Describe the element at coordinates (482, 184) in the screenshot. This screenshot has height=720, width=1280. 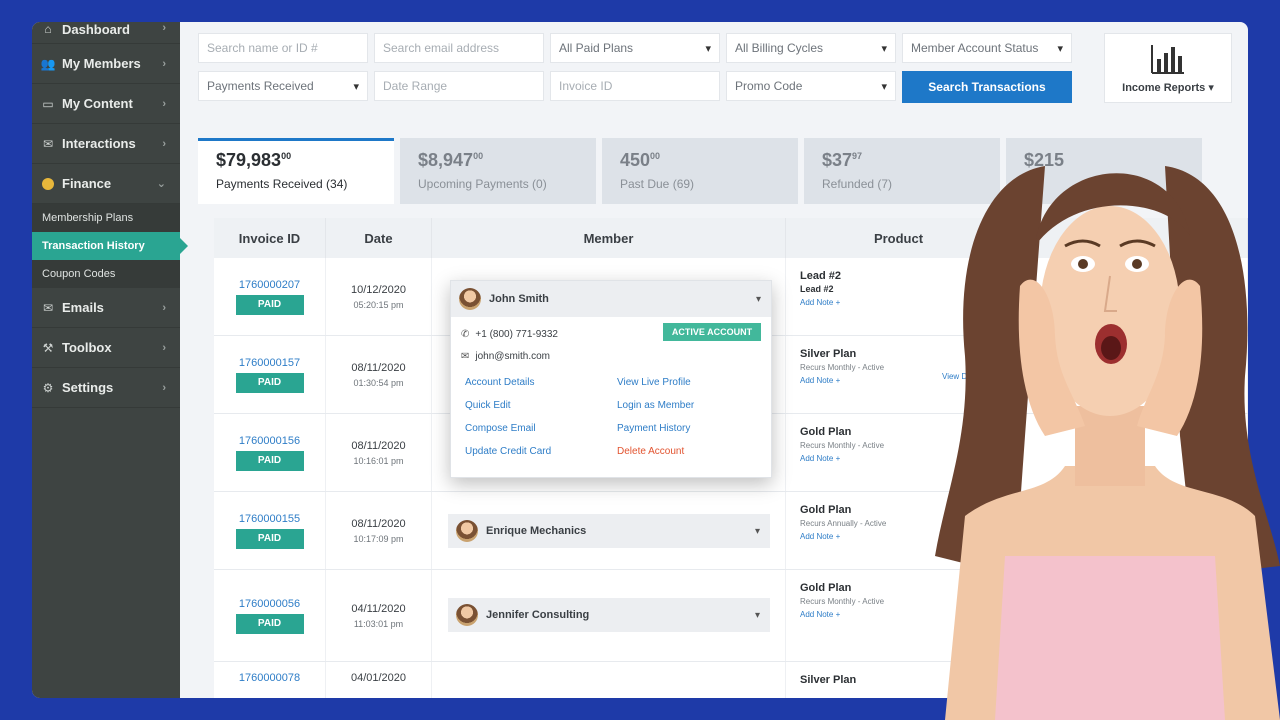
I see `stat-label: Upcoming Payments (0)` at that location.